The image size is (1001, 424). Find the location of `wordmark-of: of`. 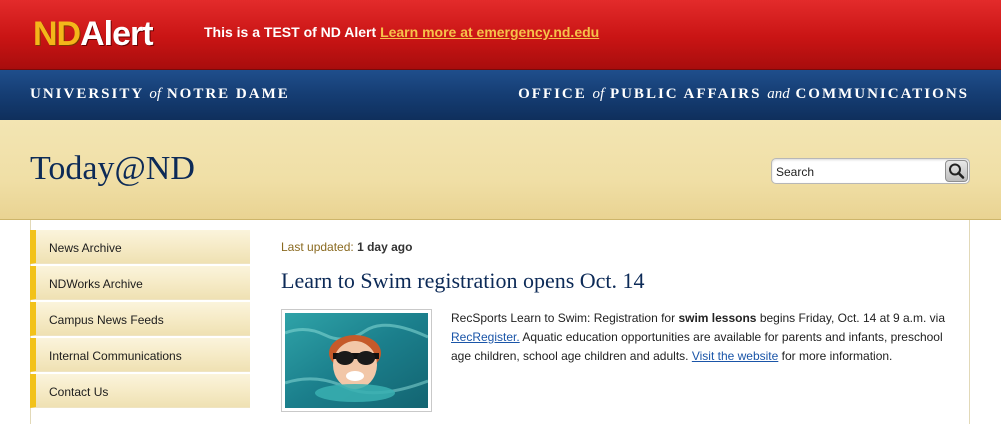

wordmark-of: of is located at coordinates (155, 94).